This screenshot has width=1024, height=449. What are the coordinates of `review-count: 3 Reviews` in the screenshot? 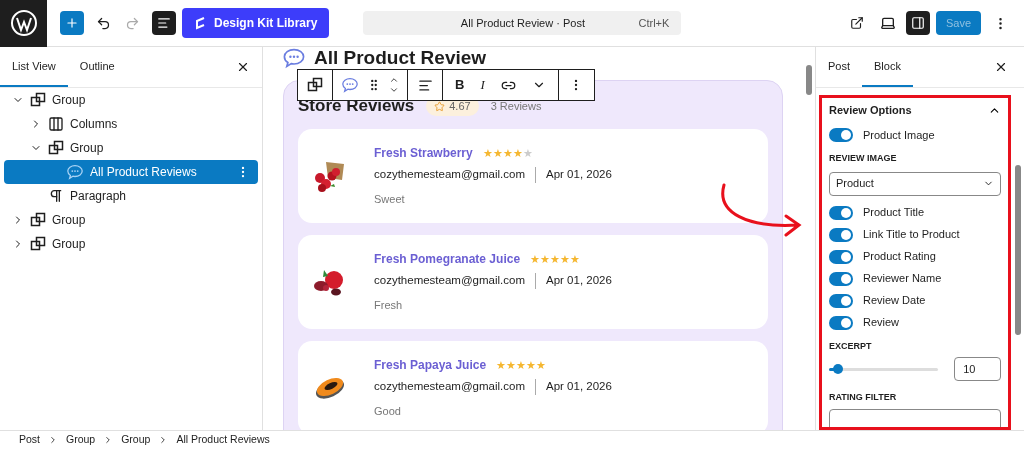 It's located at (516, 106).